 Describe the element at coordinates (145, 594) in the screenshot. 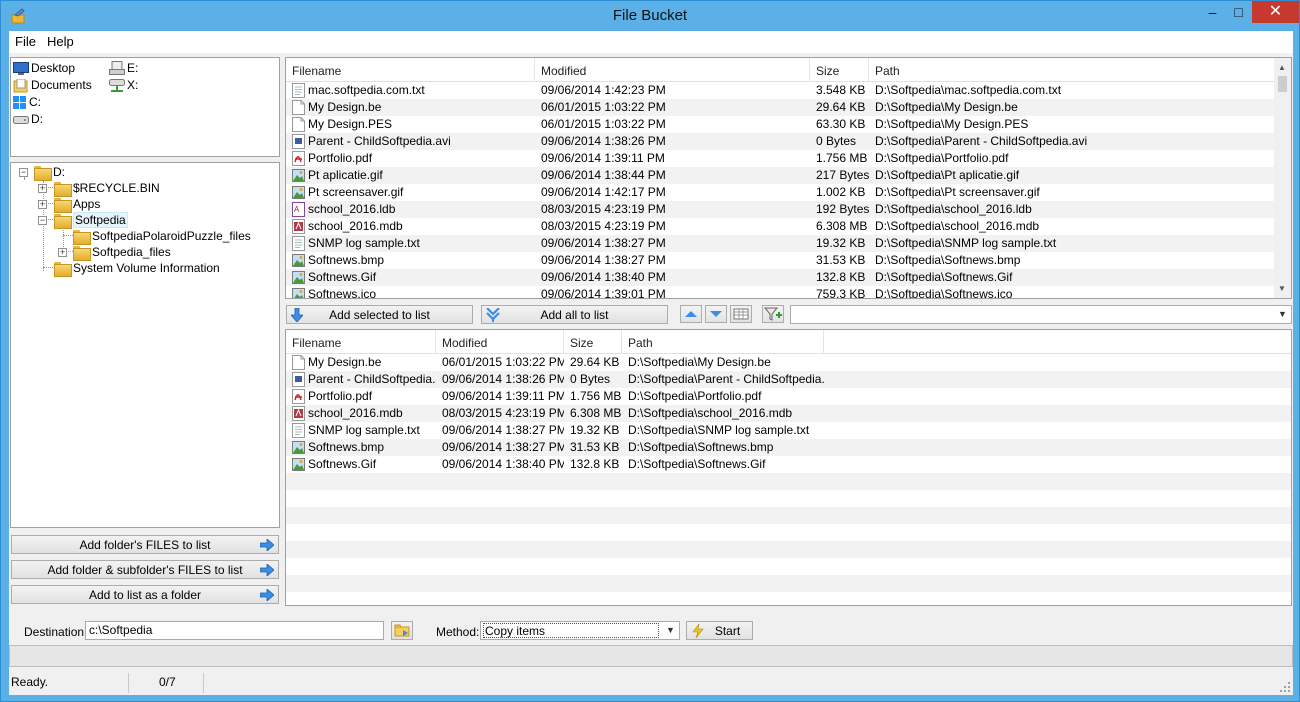

I see `add-as-folder-button: Add to list as a folder` at that location.